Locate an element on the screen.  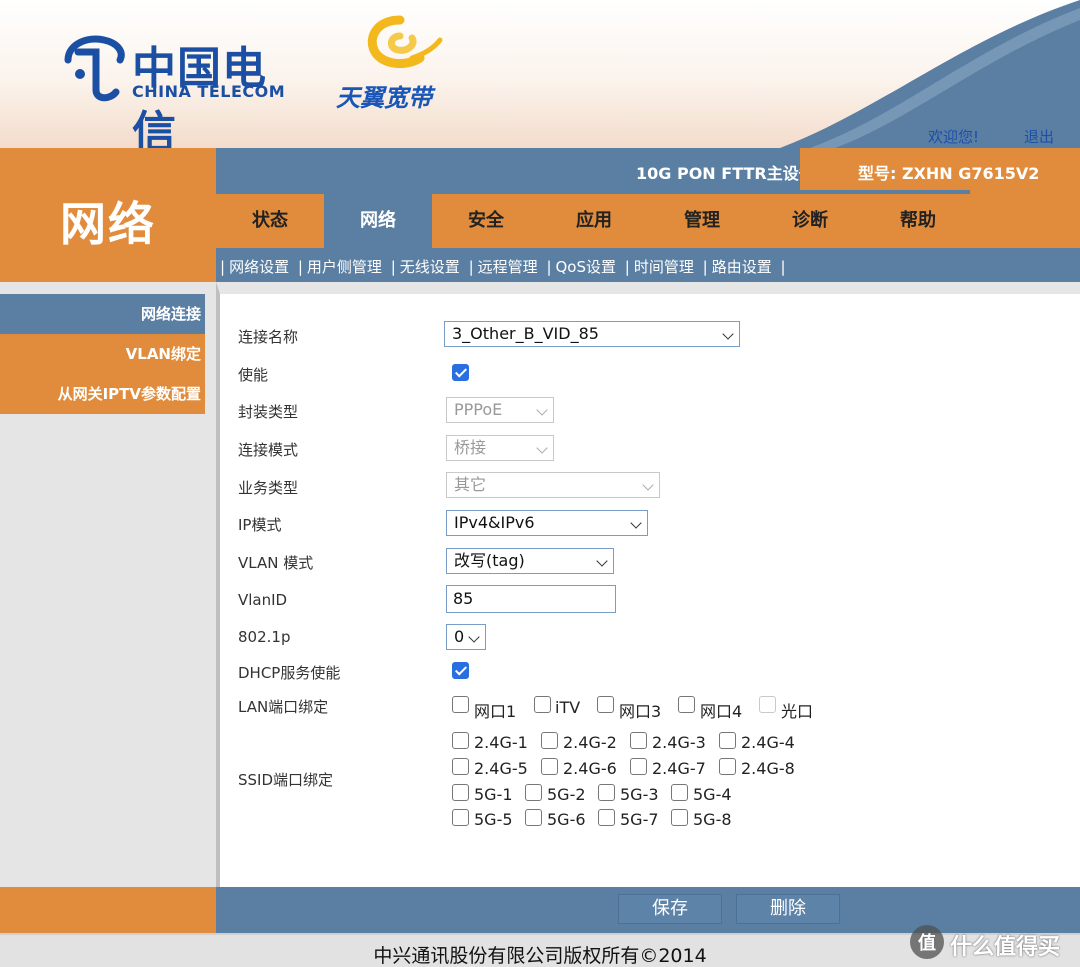
conn-mode-select: 桥接 is located at coordinates (500, 448).